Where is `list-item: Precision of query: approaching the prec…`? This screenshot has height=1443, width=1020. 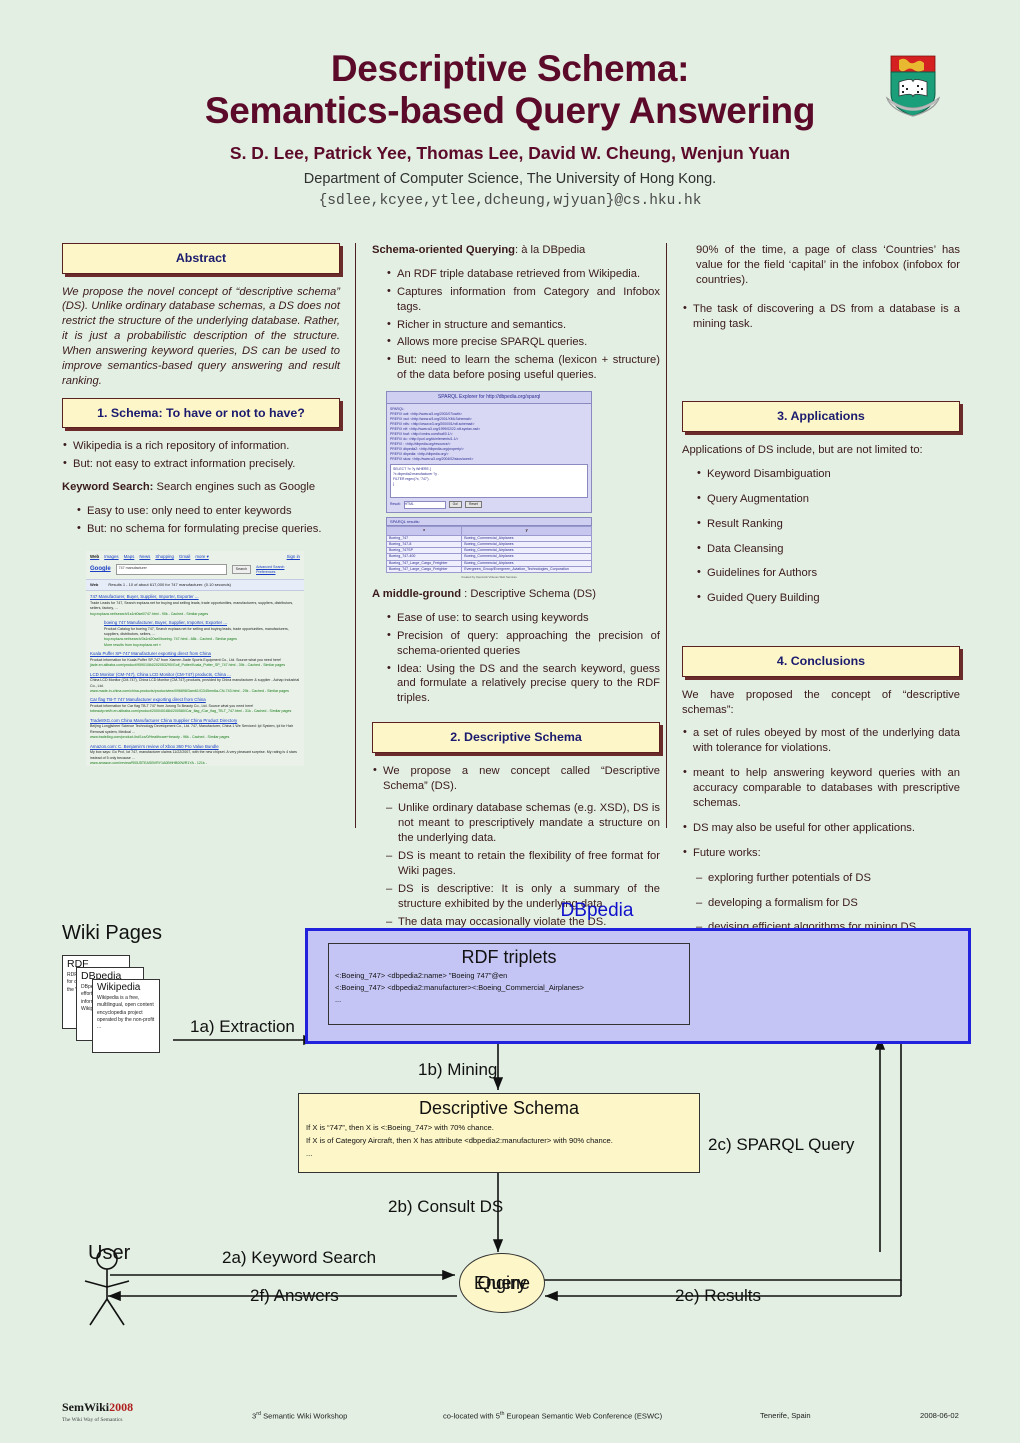 list-item: Precision of query: approaching the prec… is located at coordinates (523, 643).